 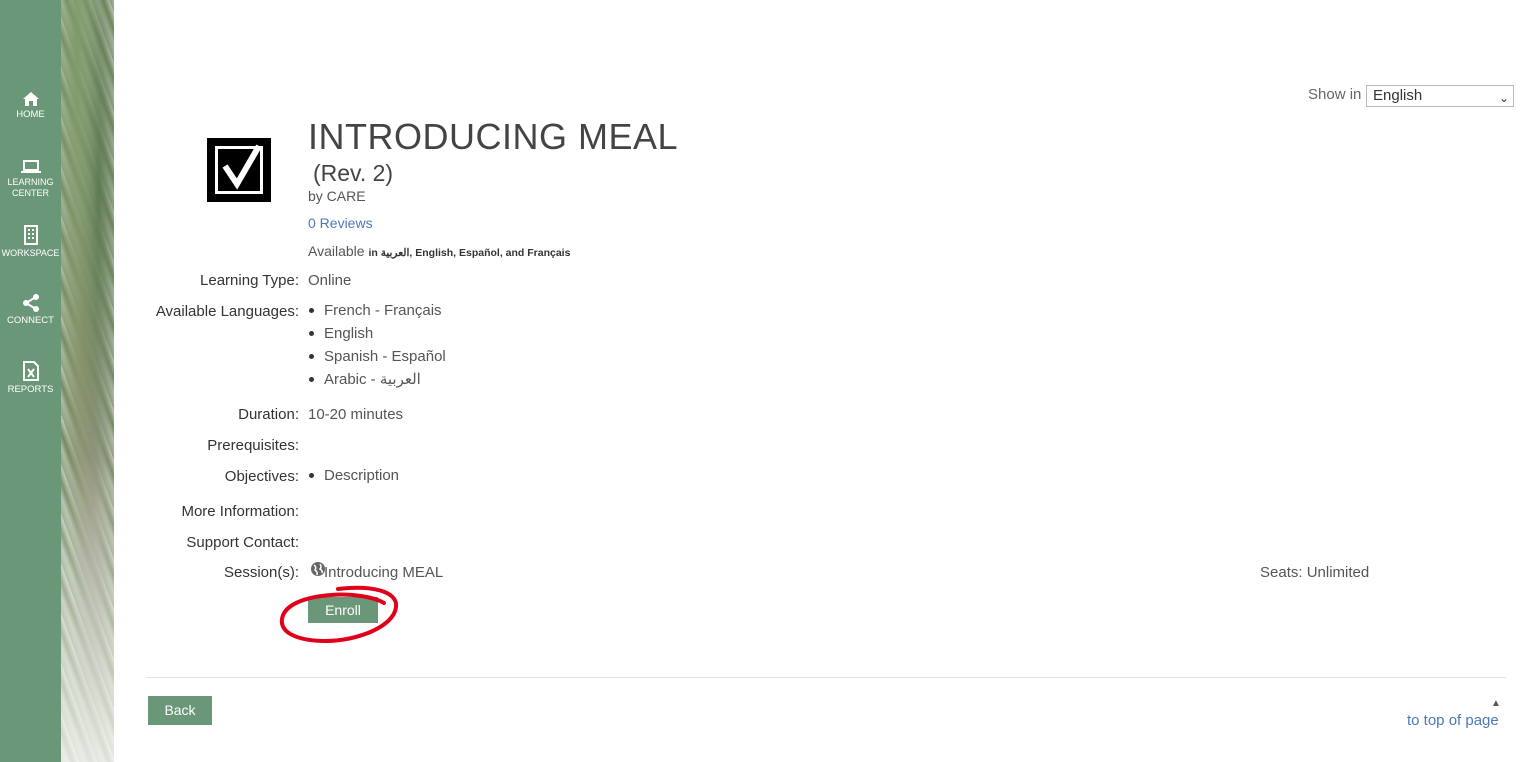 I want to click on learning-type-value: Online, so click(x=330, y=280).